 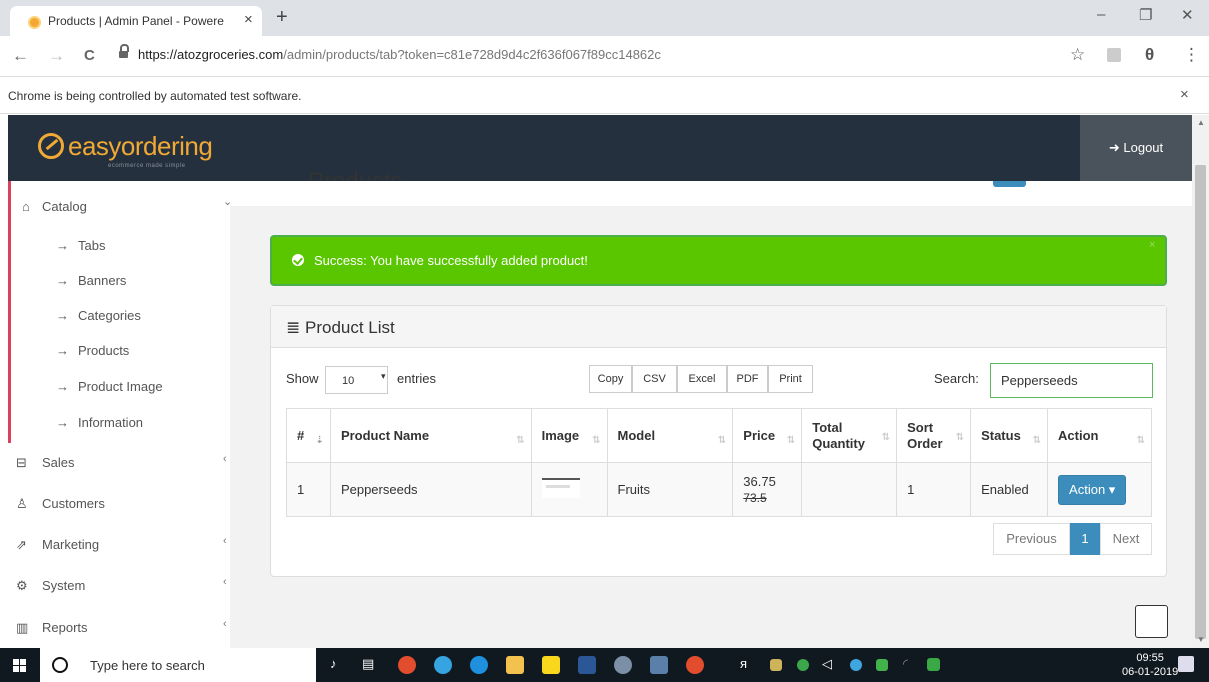 I want to click on task-view-icon: ▤, so click(x=368, y=664).